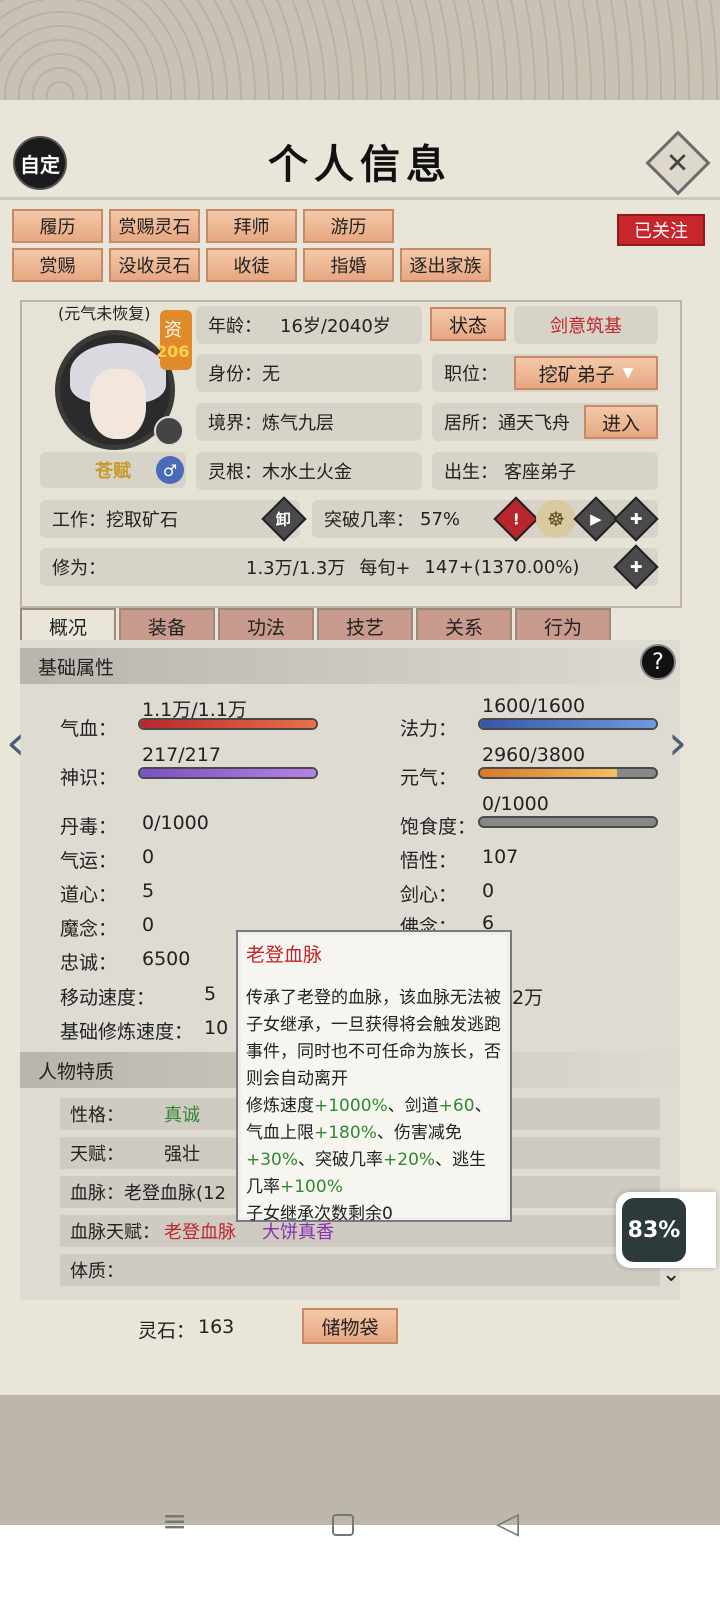 The width and height of the screenshot is (720, 1612). Describe the element at coordinates (534, 423) in the screenshot. I see `residence-value: 通天飞舟` at that location.